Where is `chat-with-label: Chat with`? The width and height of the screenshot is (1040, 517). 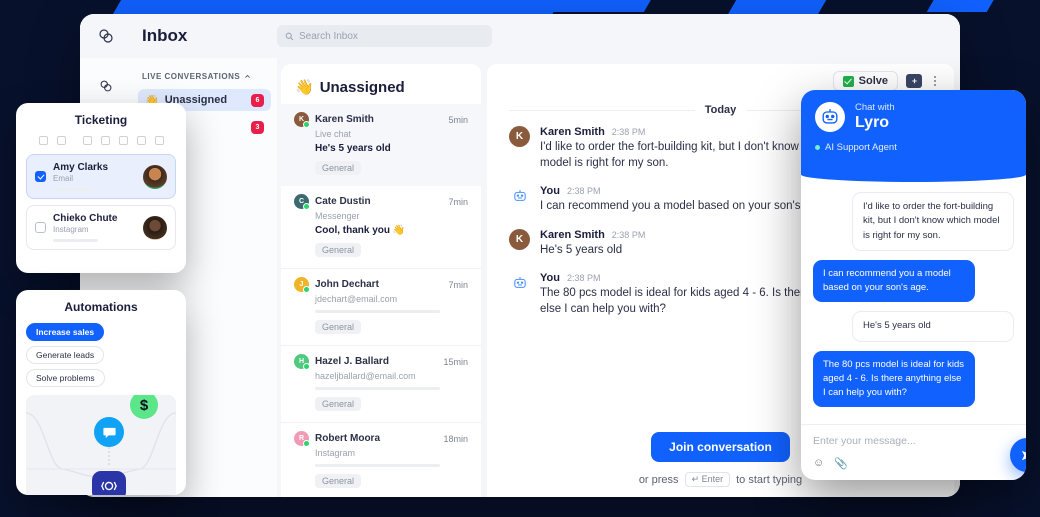
chat-with-label: Chat with is located at coordinates (875, 108).